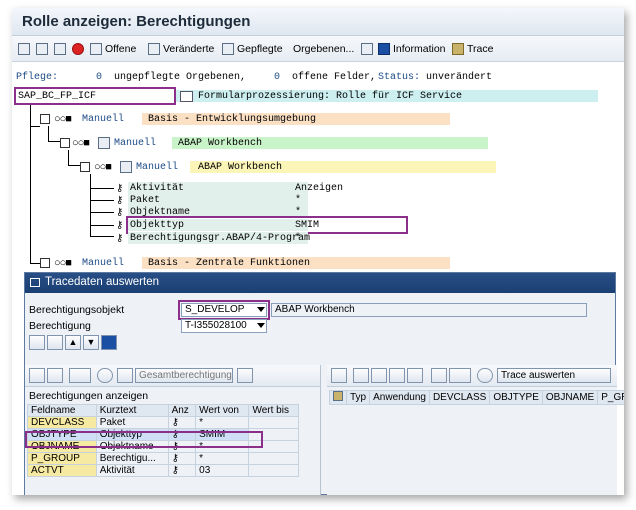  I want to click on col-header: Kurztext, so click(132, 410).